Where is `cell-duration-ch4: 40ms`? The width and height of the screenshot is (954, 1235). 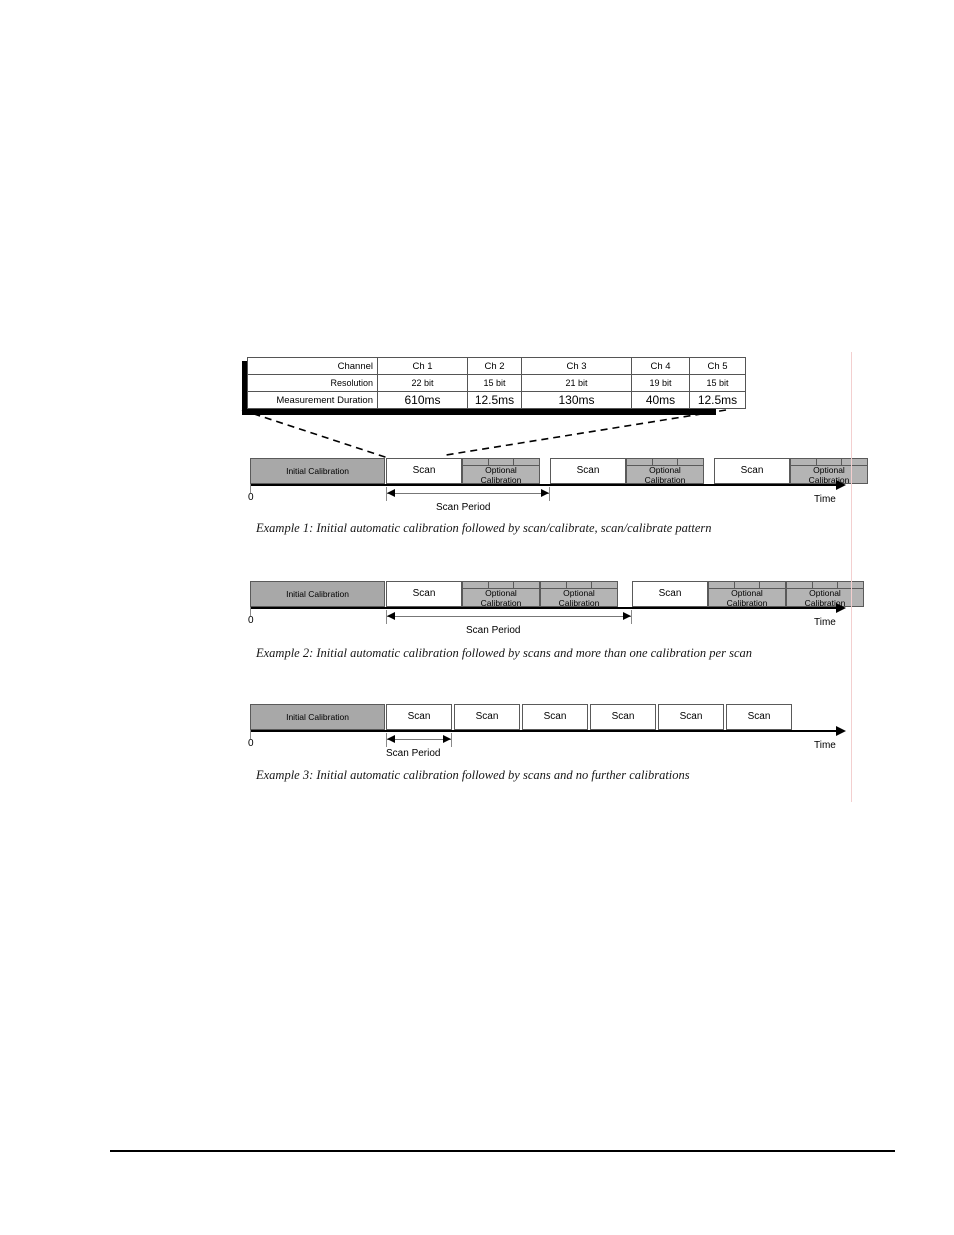 cell-duration-ch4: 40ms is located at coordinates (660, 400).